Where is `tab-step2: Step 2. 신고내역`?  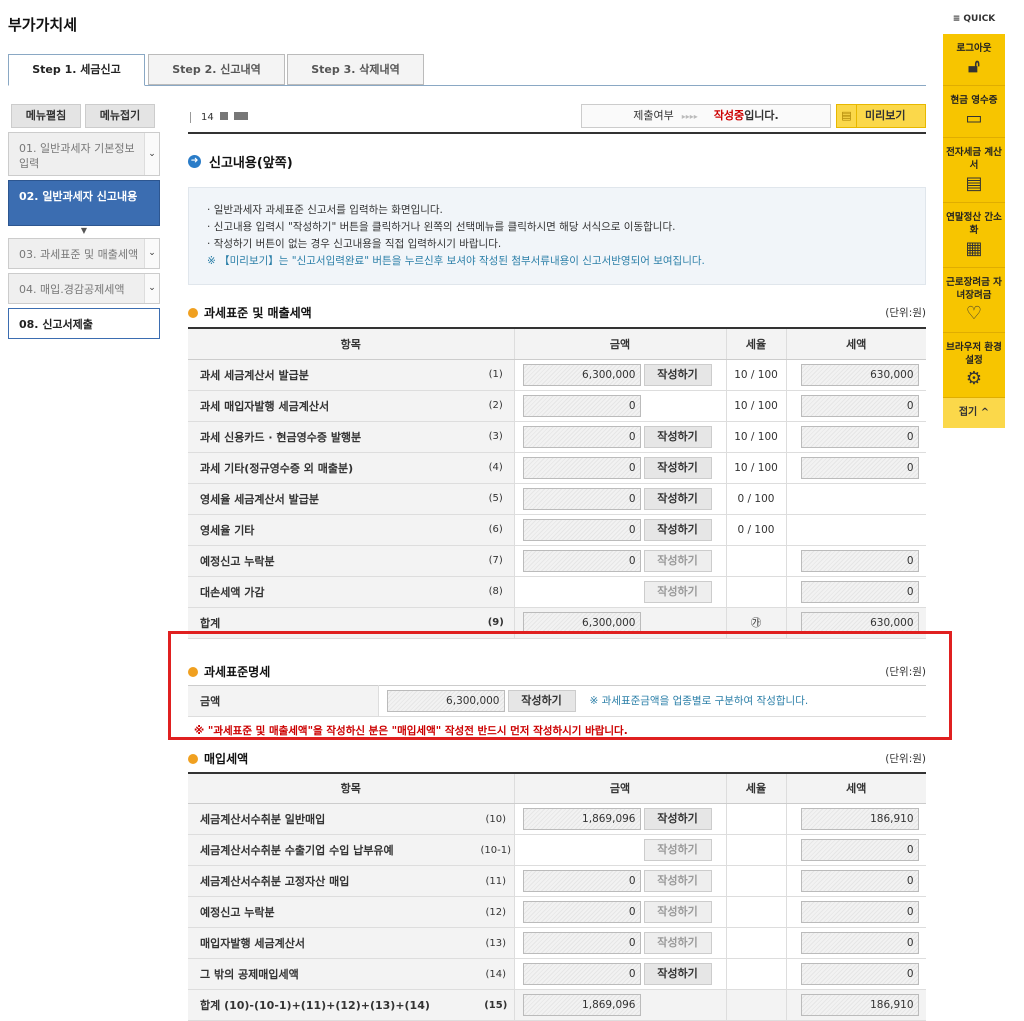
tab-step2: Step 2. 신고내역 is located at coordinates (216, 69).